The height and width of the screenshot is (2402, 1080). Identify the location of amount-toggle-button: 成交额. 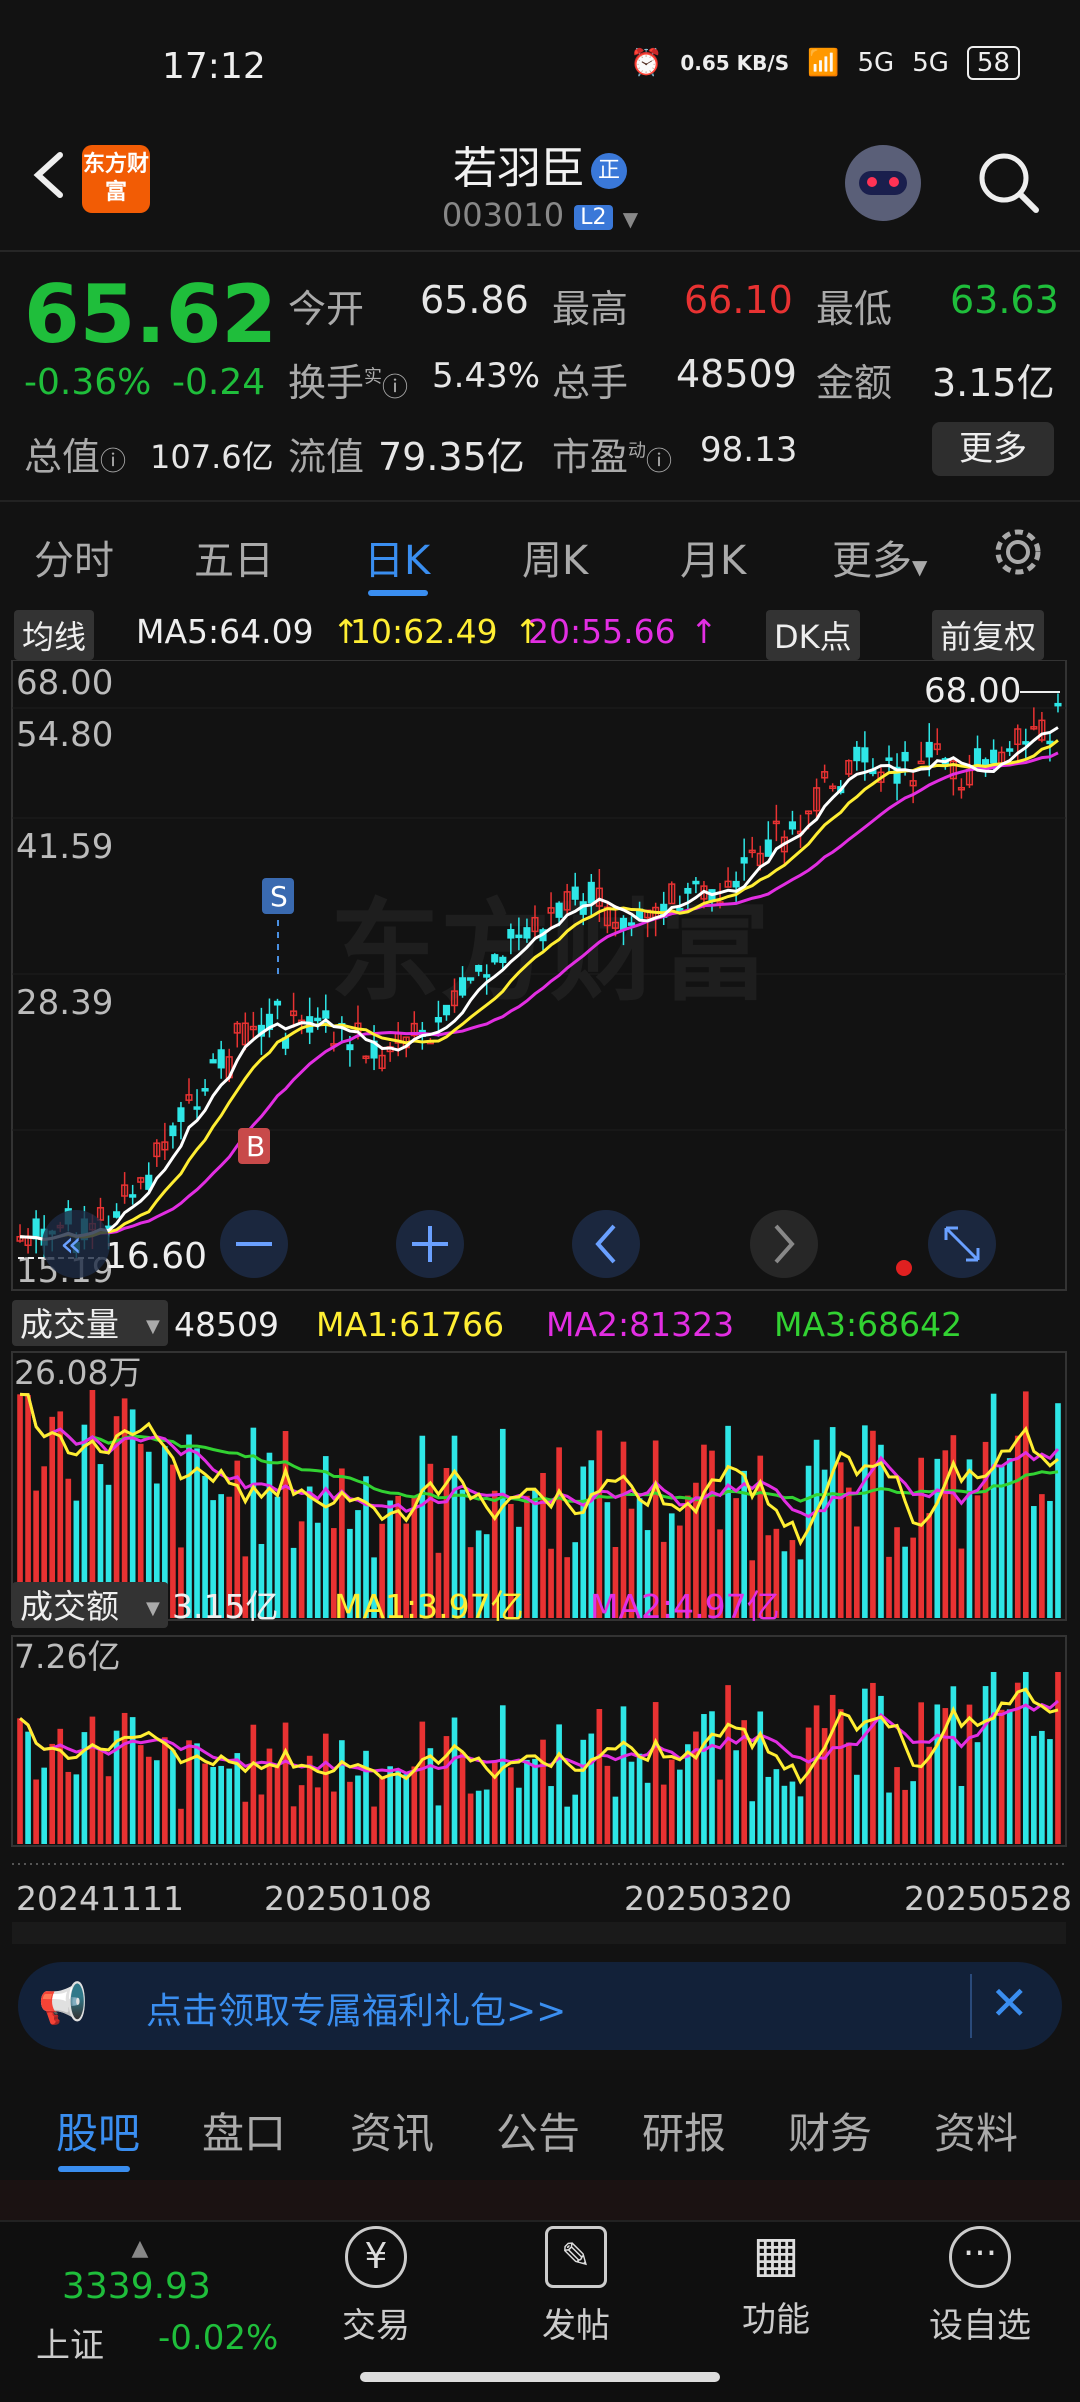
(69, 1606).